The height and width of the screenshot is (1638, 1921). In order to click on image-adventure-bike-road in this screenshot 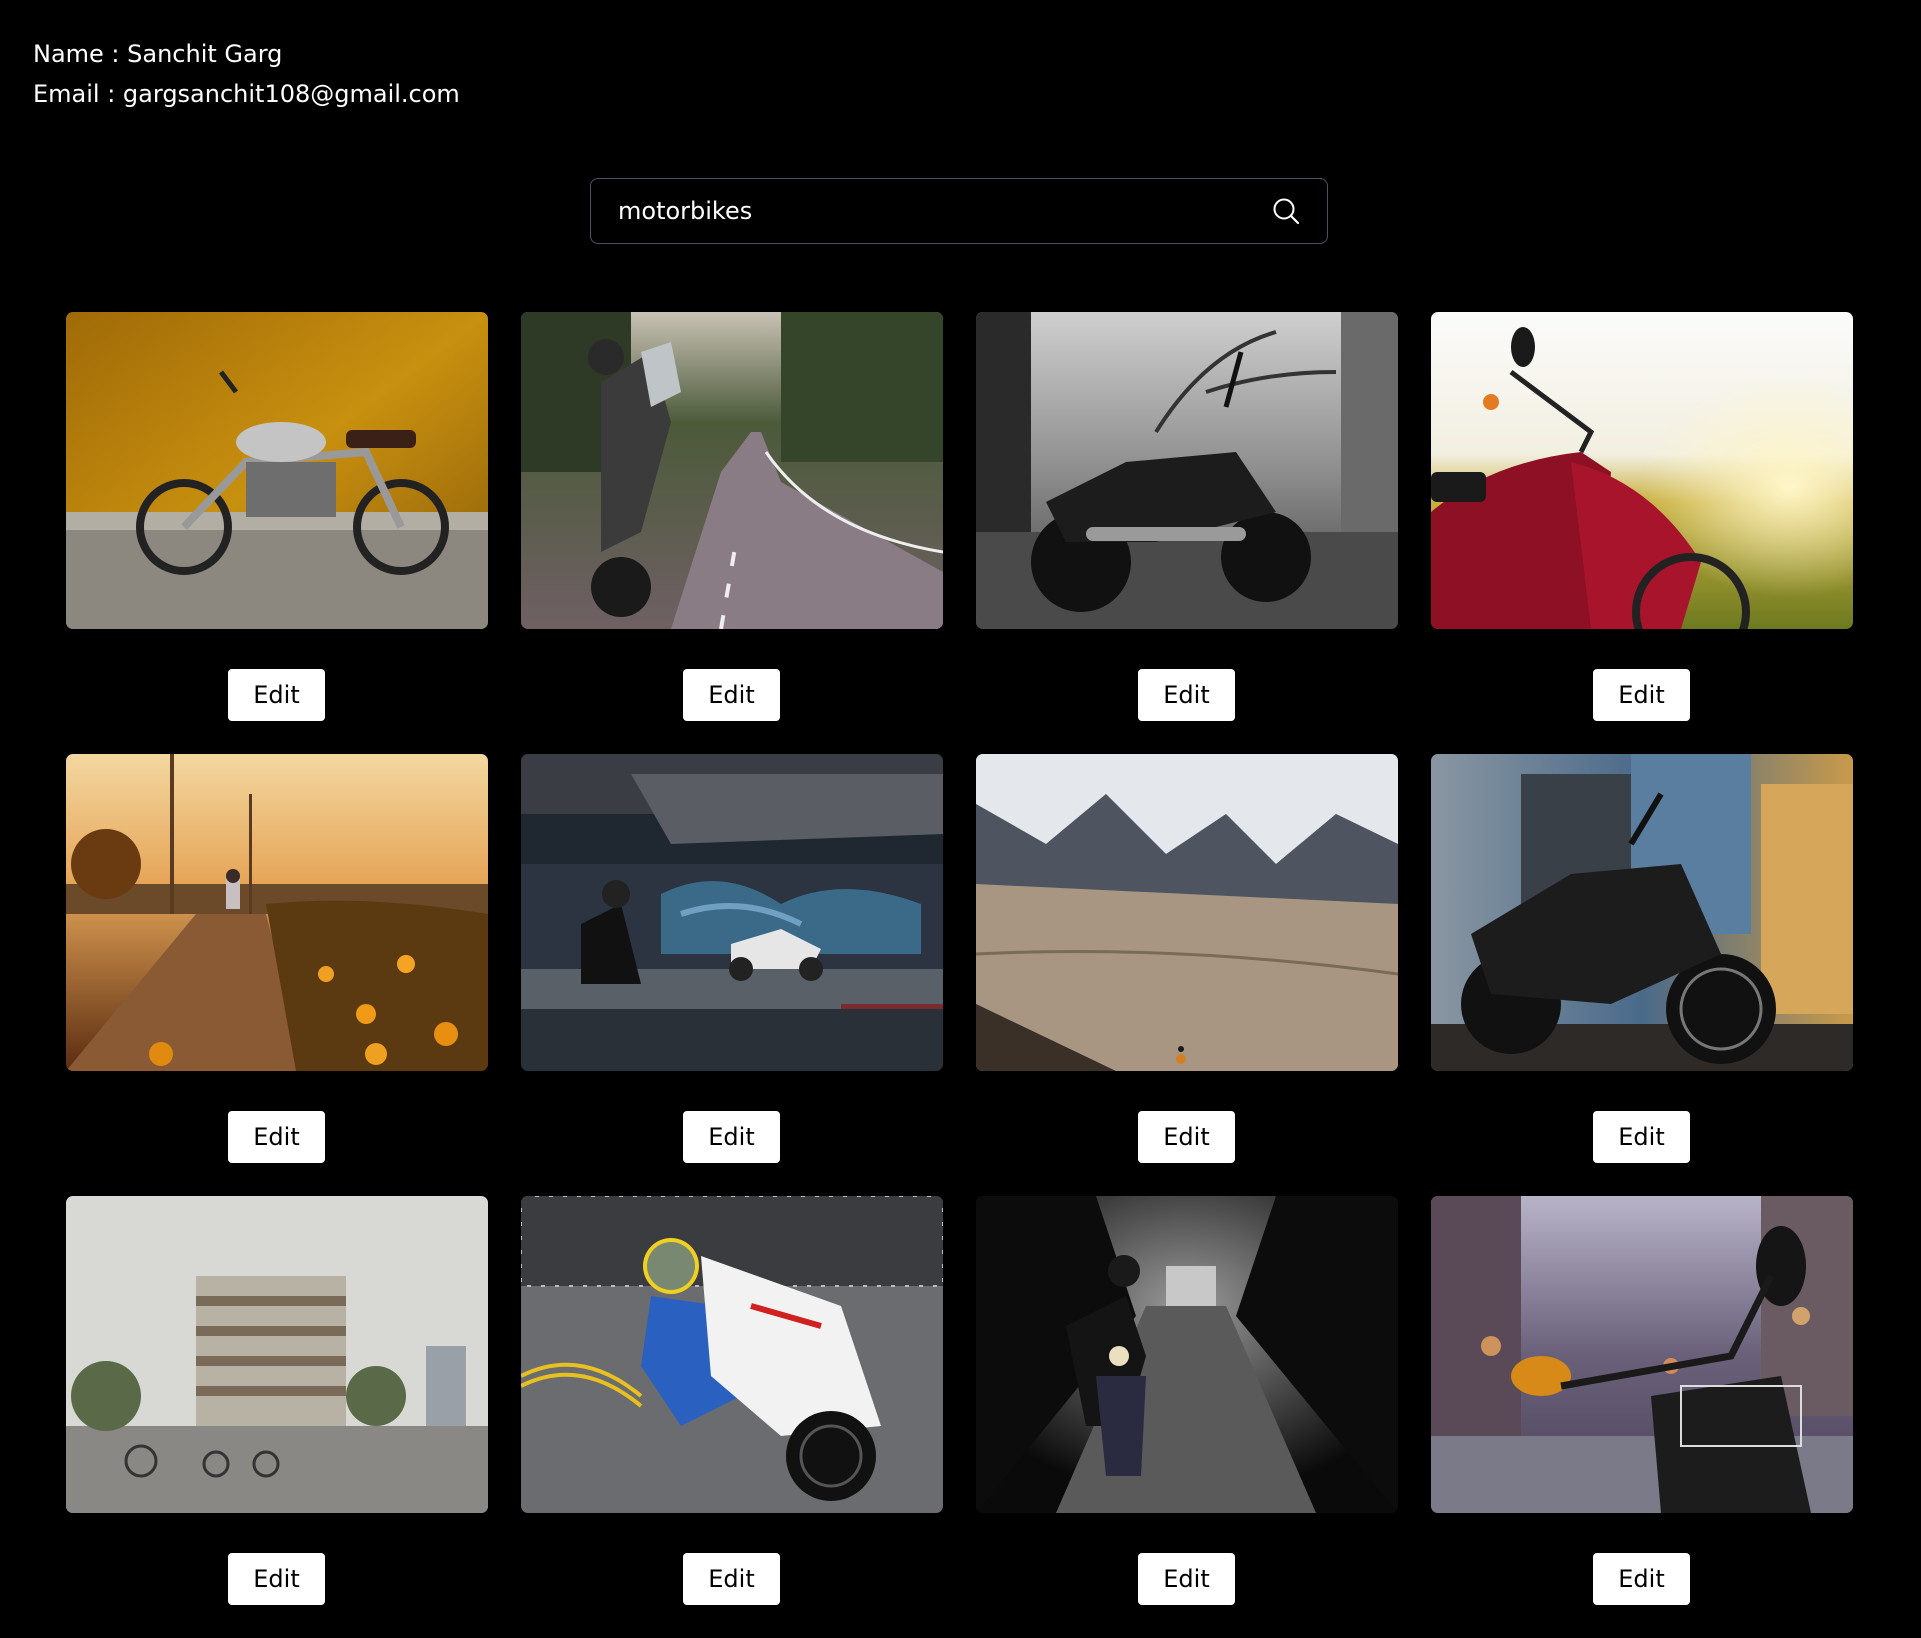, I will do `click(732, 470)`.